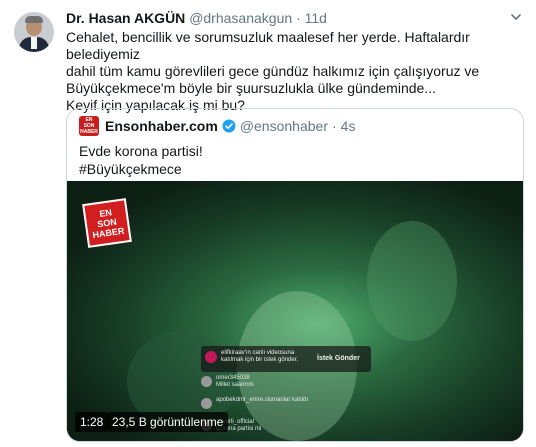 This screenshot has width=536, height=447. I want to click on comment-user: apobekdmr_emre.sismanlar katıldı, so click(262, 400).